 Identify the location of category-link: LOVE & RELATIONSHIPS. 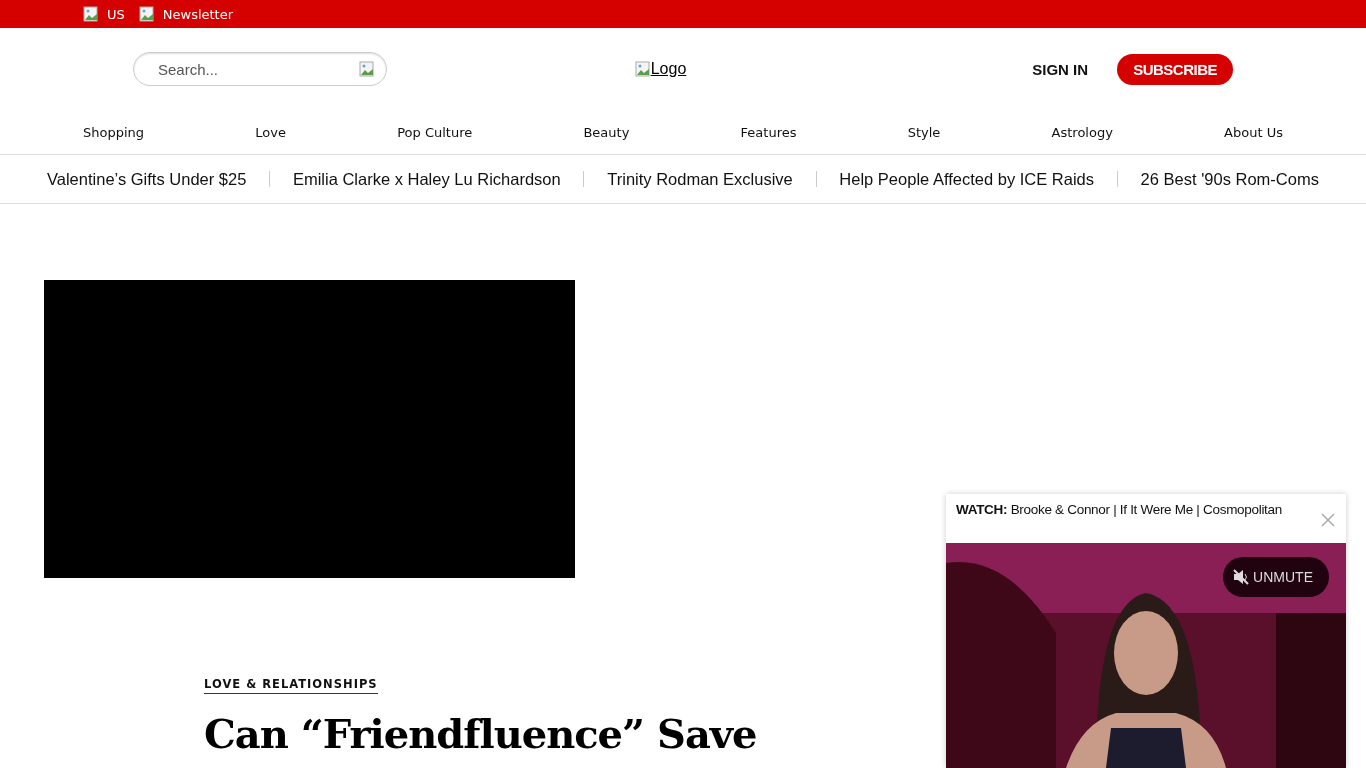
(291, 685).